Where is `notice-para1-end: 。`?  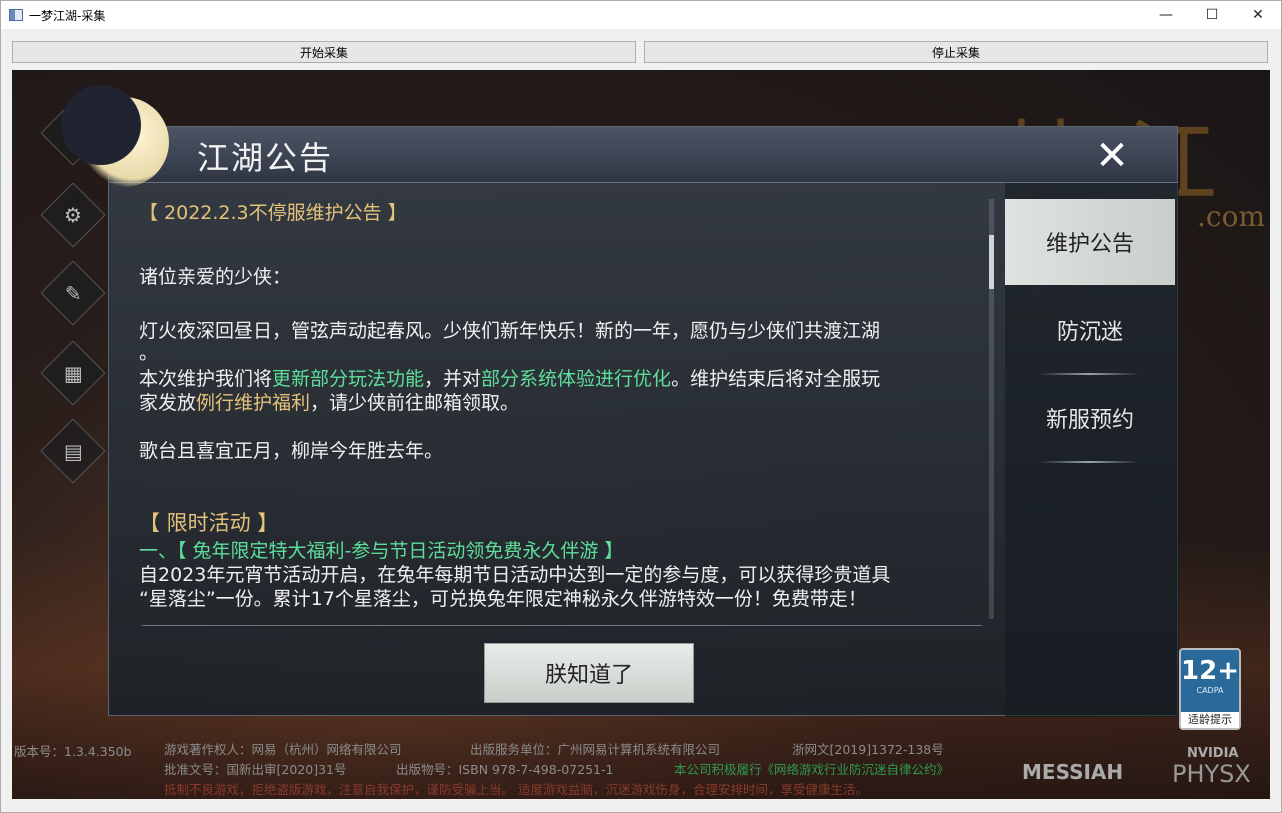
notice-para1-end: 。 is located at coordinates (149, 353).